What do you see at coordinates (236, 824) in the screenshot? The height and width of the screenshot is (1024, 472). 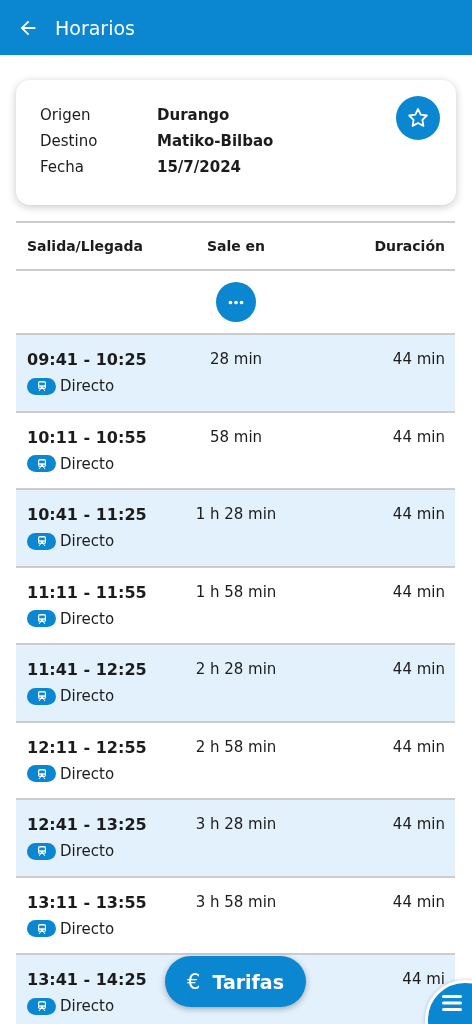 I see `departs-in: 3 h 28 min` at bounding box center [236, 824].